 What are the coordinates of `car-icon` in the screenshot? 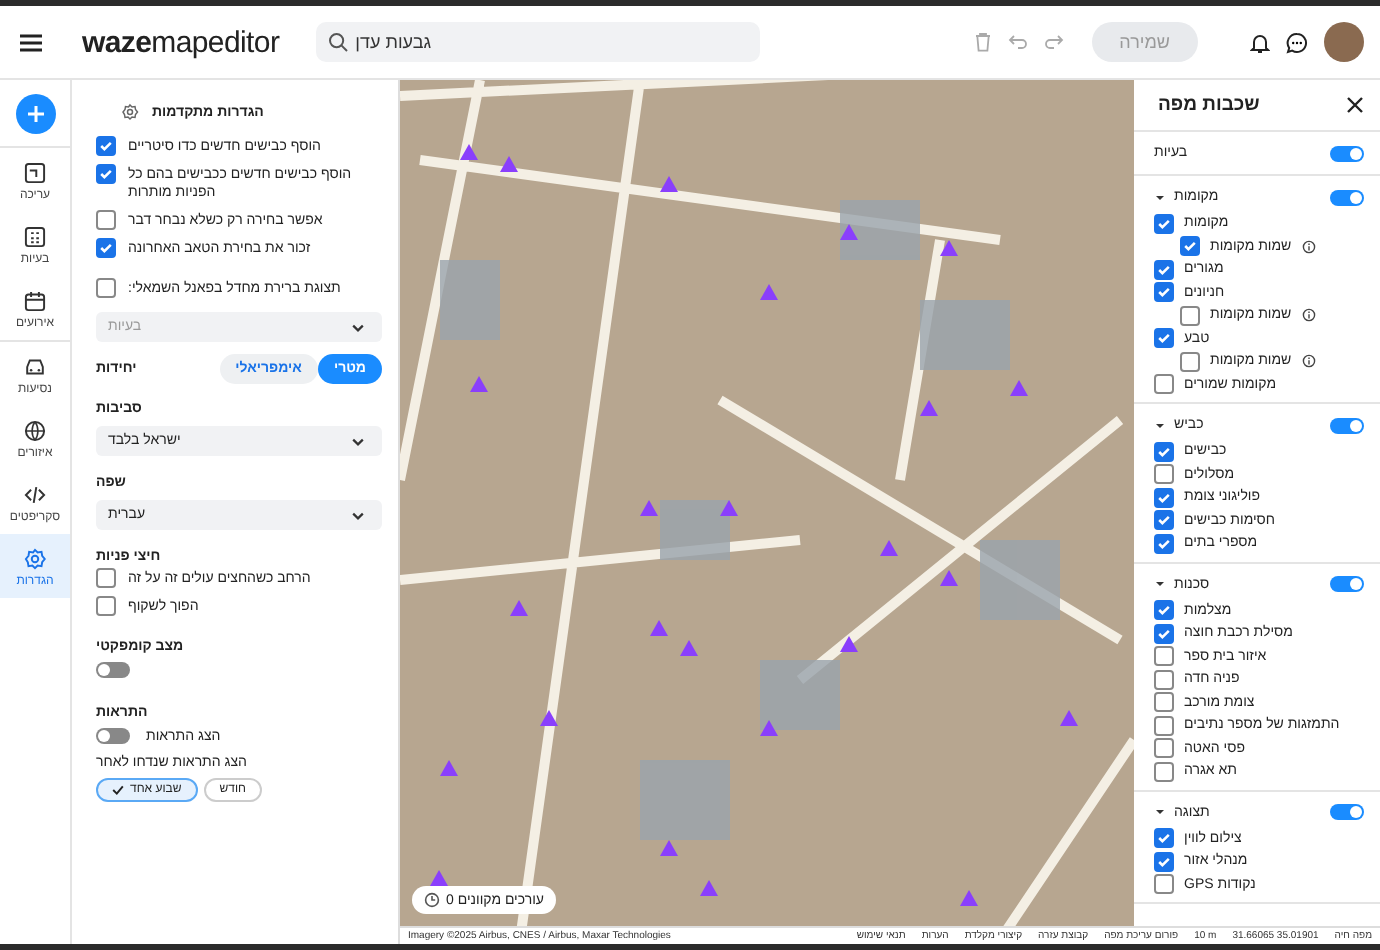 It's located at (35, 367).